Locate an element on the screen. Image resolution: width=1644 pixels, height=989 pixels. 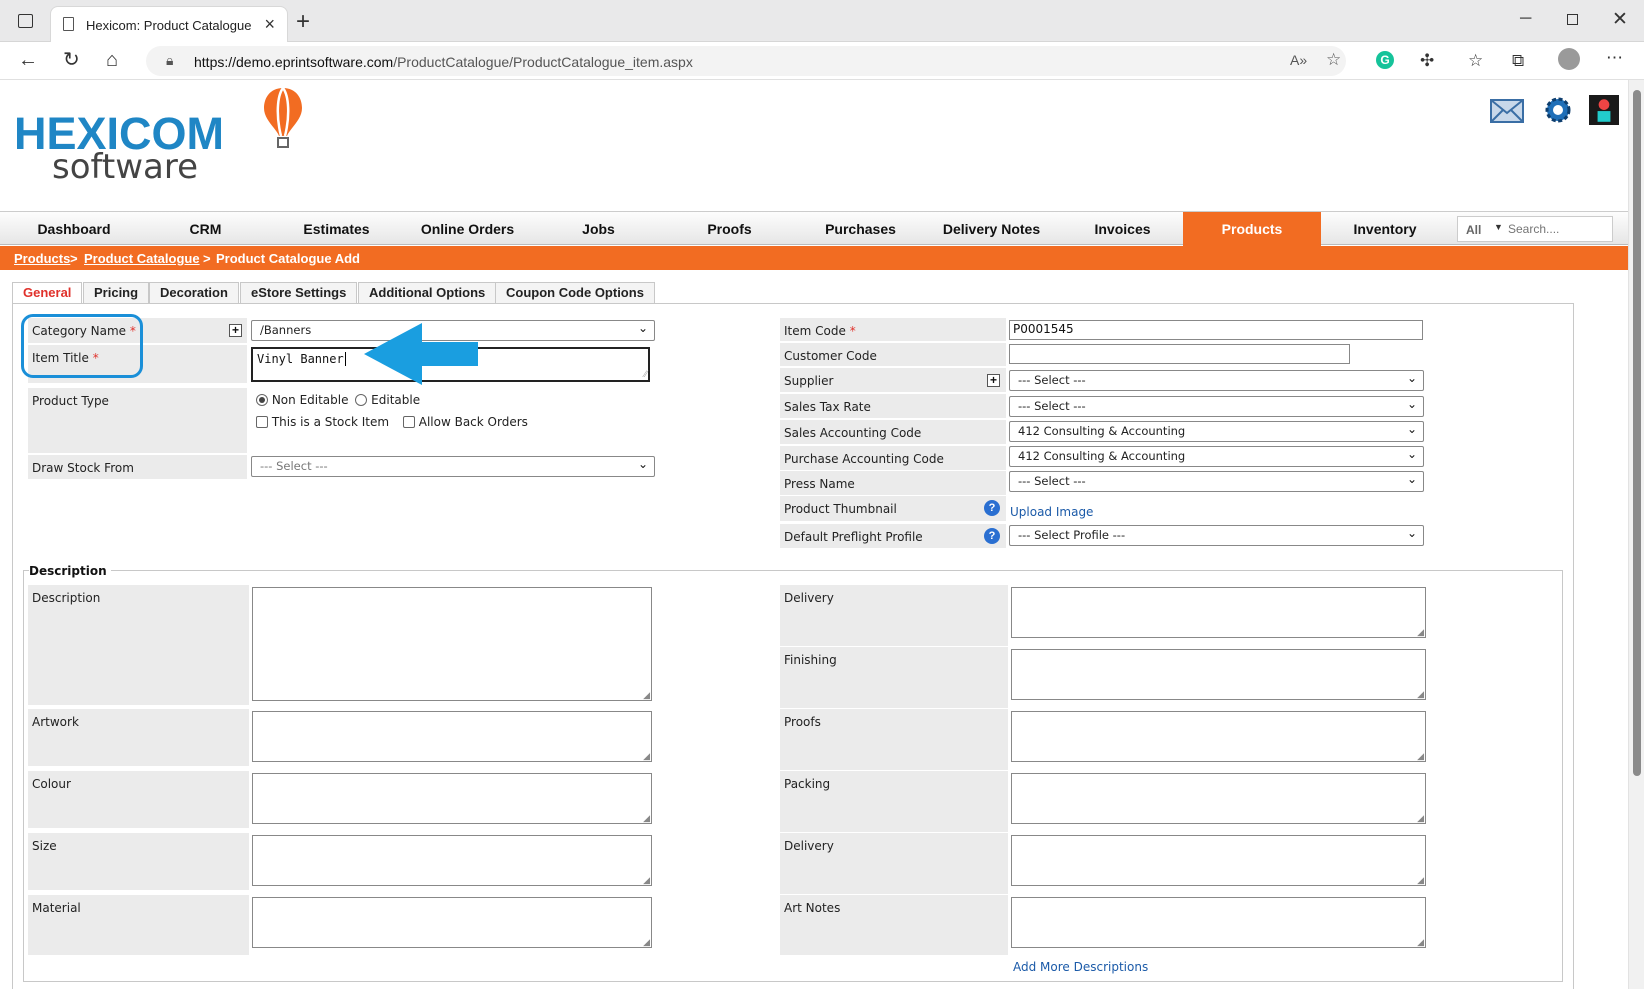
stock-item-label: This is a Stock Item is located at coordinates (330, 422).